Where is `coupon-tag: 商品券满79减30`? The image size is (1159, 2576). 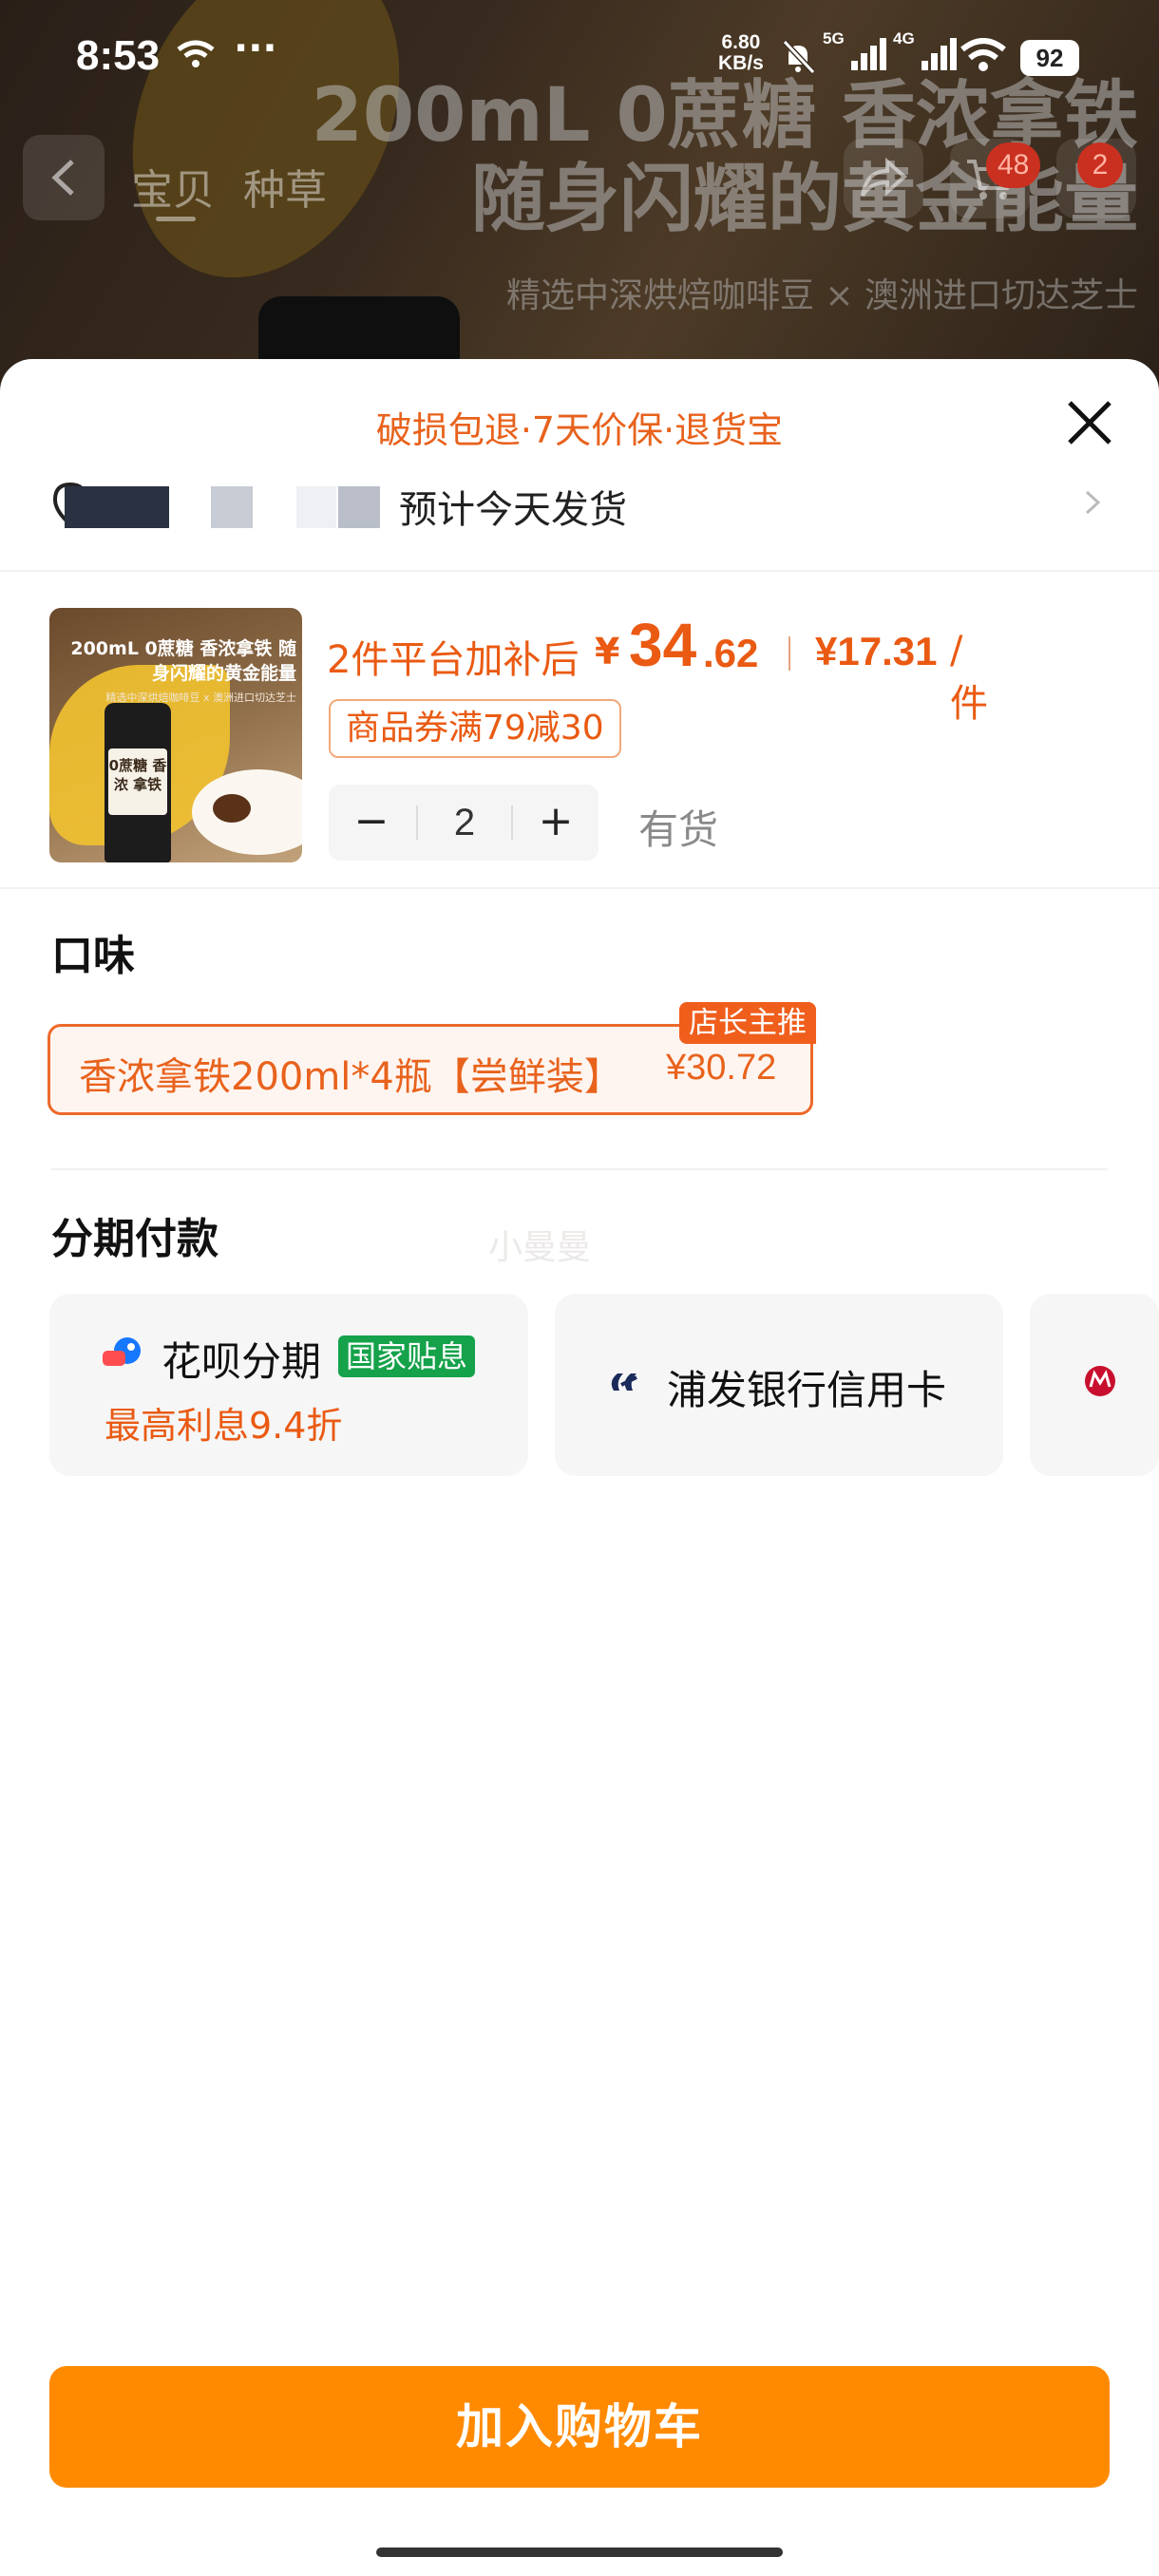
coupon-tag: 商品券满79减30 is located at coordinates (475, 728).